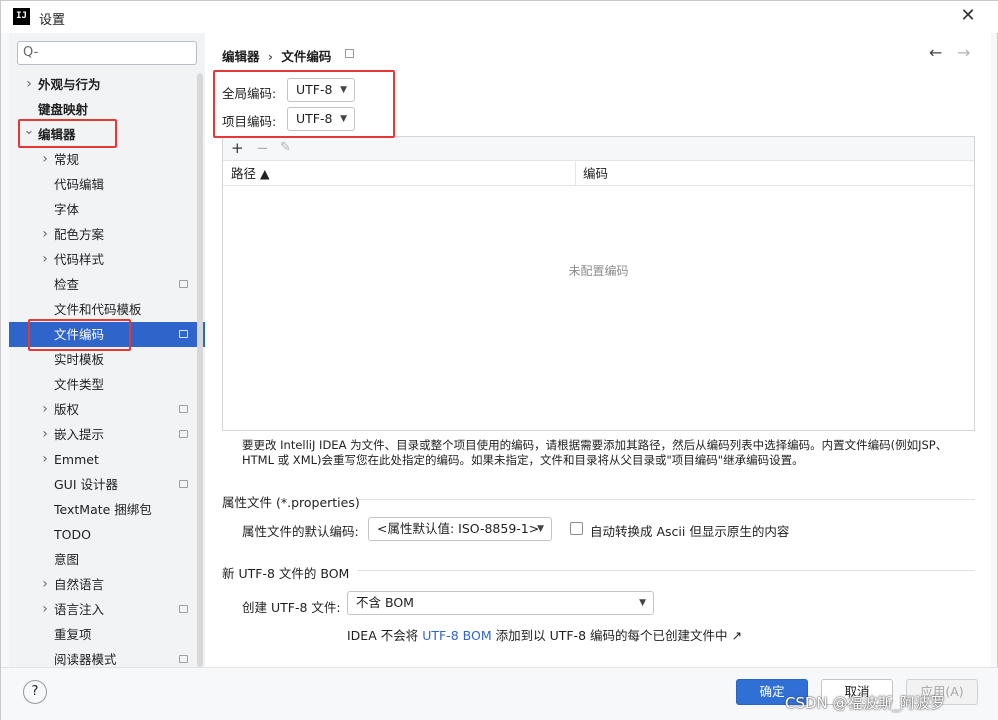 The image size is (998, 720). What do you see at coordinates (79, 259) in the screenshot?
I see `sidebar-item-label: 代码样式` at bounding box center [79, 259].